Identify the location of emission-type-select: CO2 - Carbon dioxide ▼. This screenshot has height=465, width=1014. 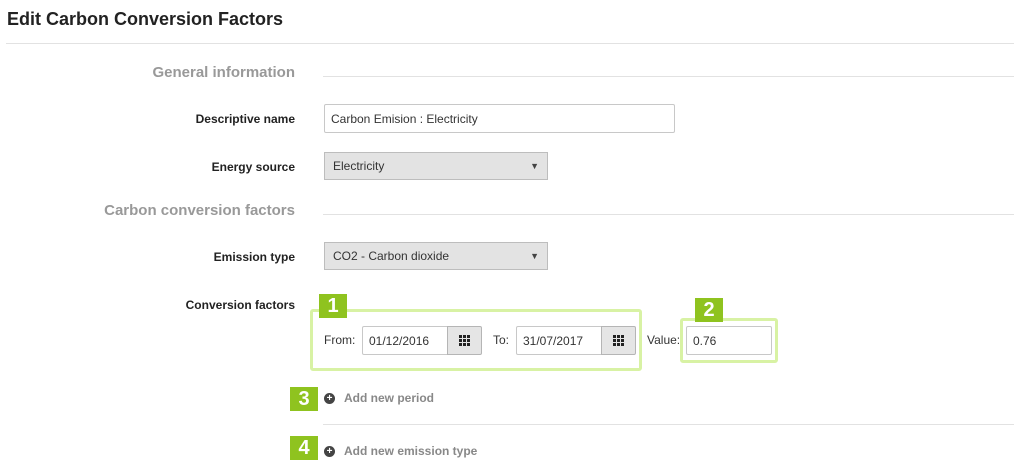
(436, 256).